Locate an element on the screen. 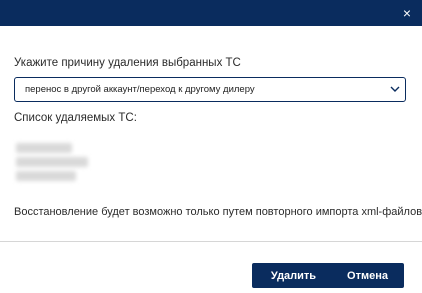  vehicle-list-title: Список удаляемых ТС: is located at coordinates (75, 118).